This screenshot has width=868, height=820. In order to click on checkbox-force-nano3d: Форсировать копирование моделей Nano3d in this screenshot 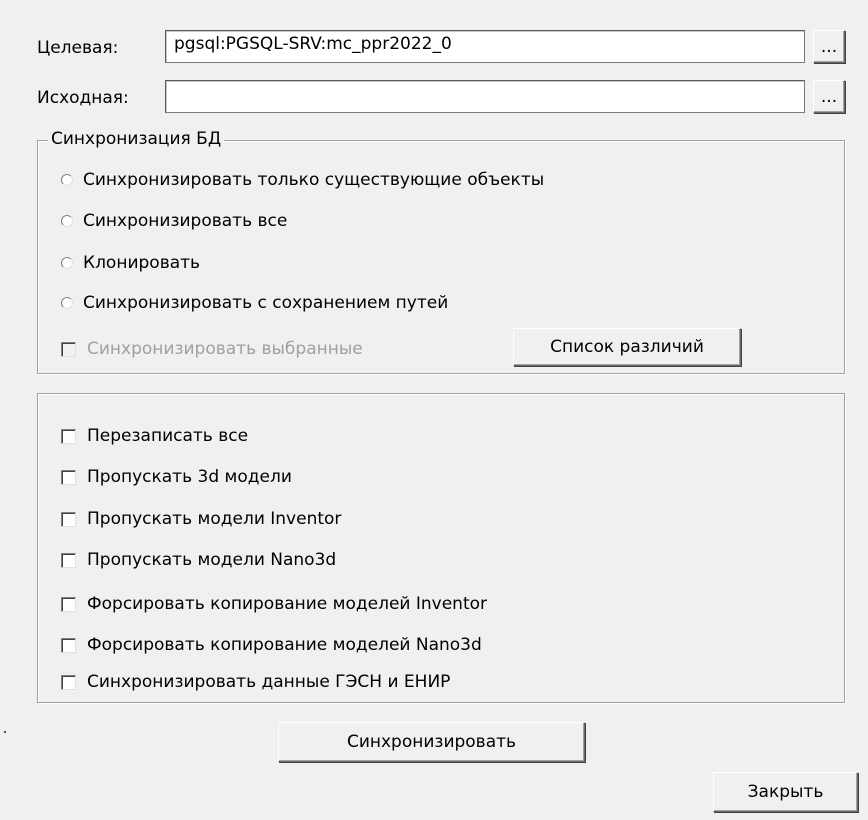, I will do `click(271, 645)`.